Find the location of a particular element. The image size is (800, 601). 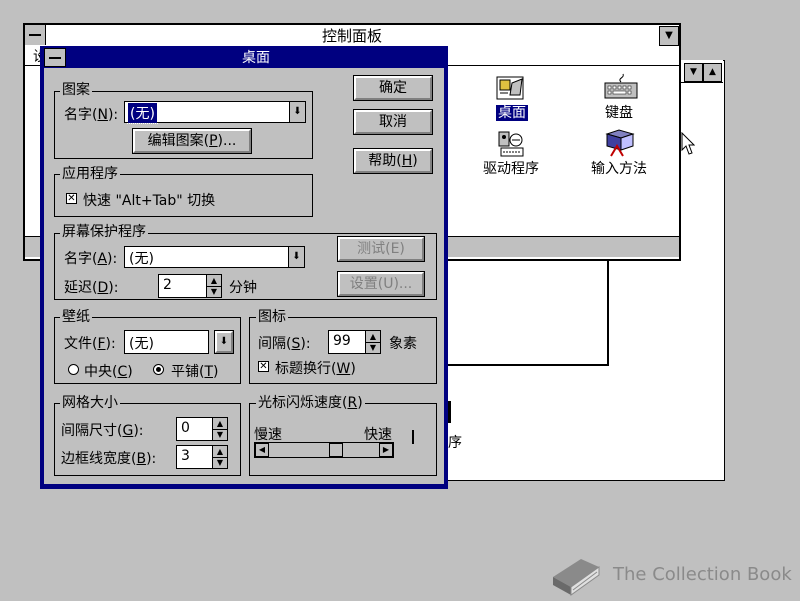

tile-radio is located at coordinates (158, 369).